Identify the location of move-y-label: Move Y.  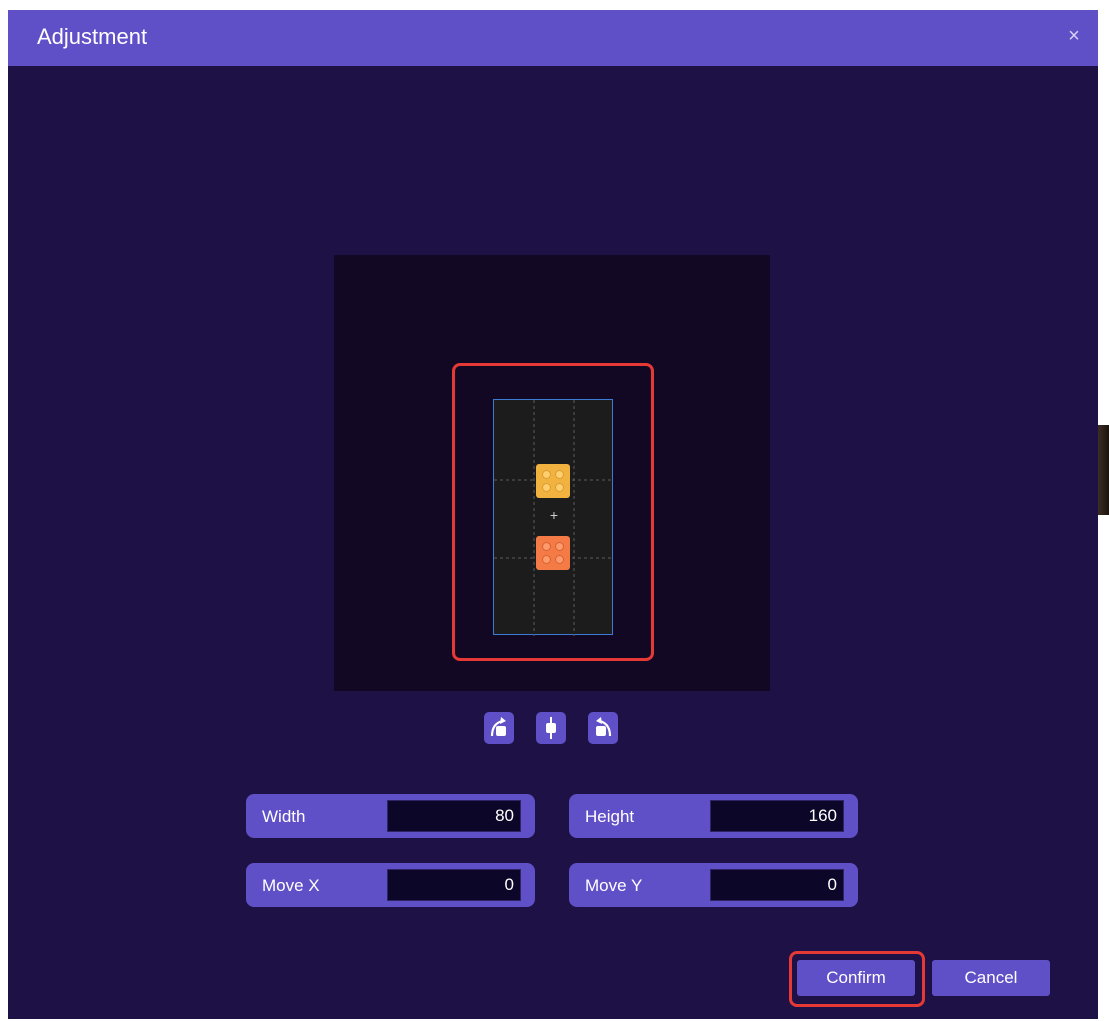
(614, 885).